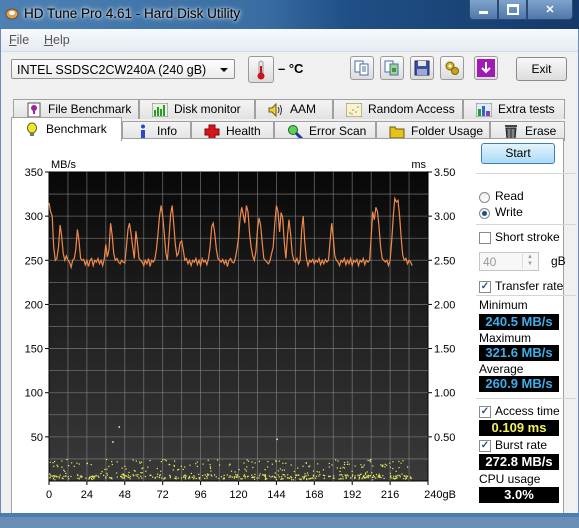 The width and height of the screenshot is (579, 528). I want to click on drive-select: INTEL SSDSC2CW240A (240 gB), so click(123, 69).